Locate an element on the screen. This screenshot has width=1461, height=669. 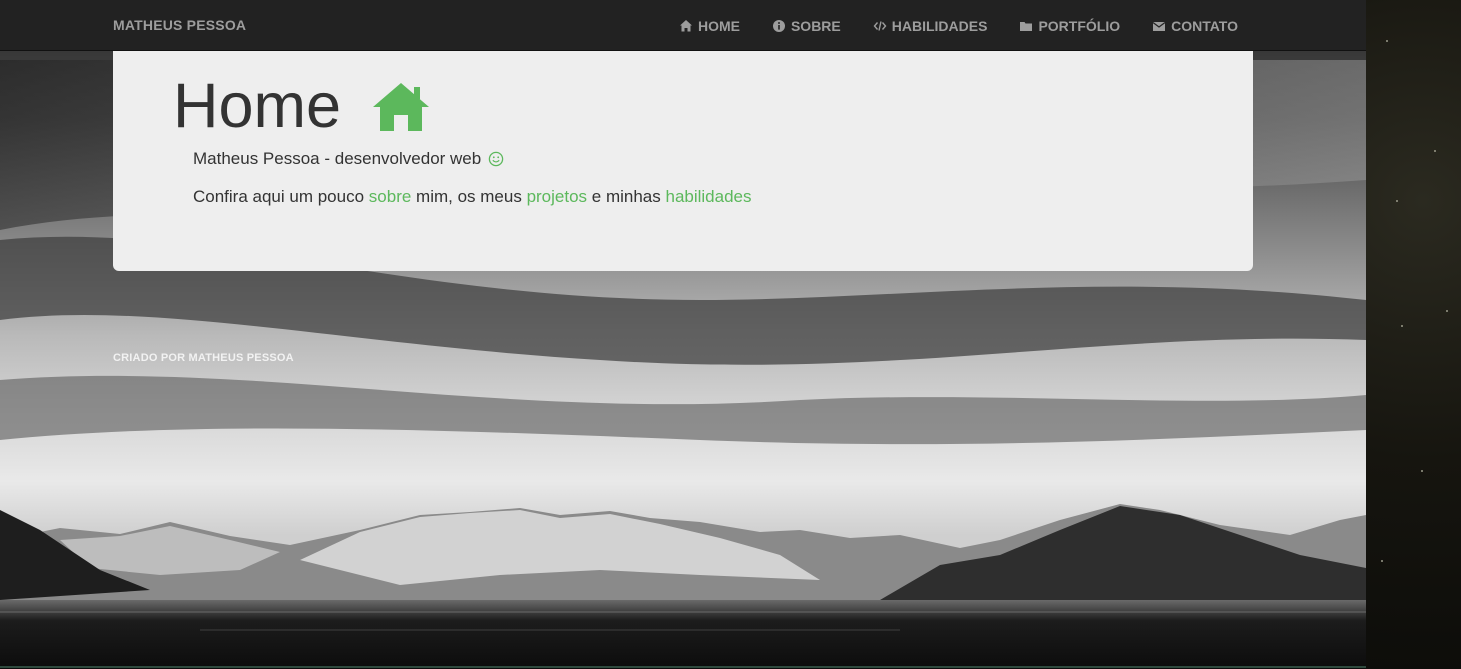
nav-item-sobre: SOBRE is located at coordinates (806, 26).